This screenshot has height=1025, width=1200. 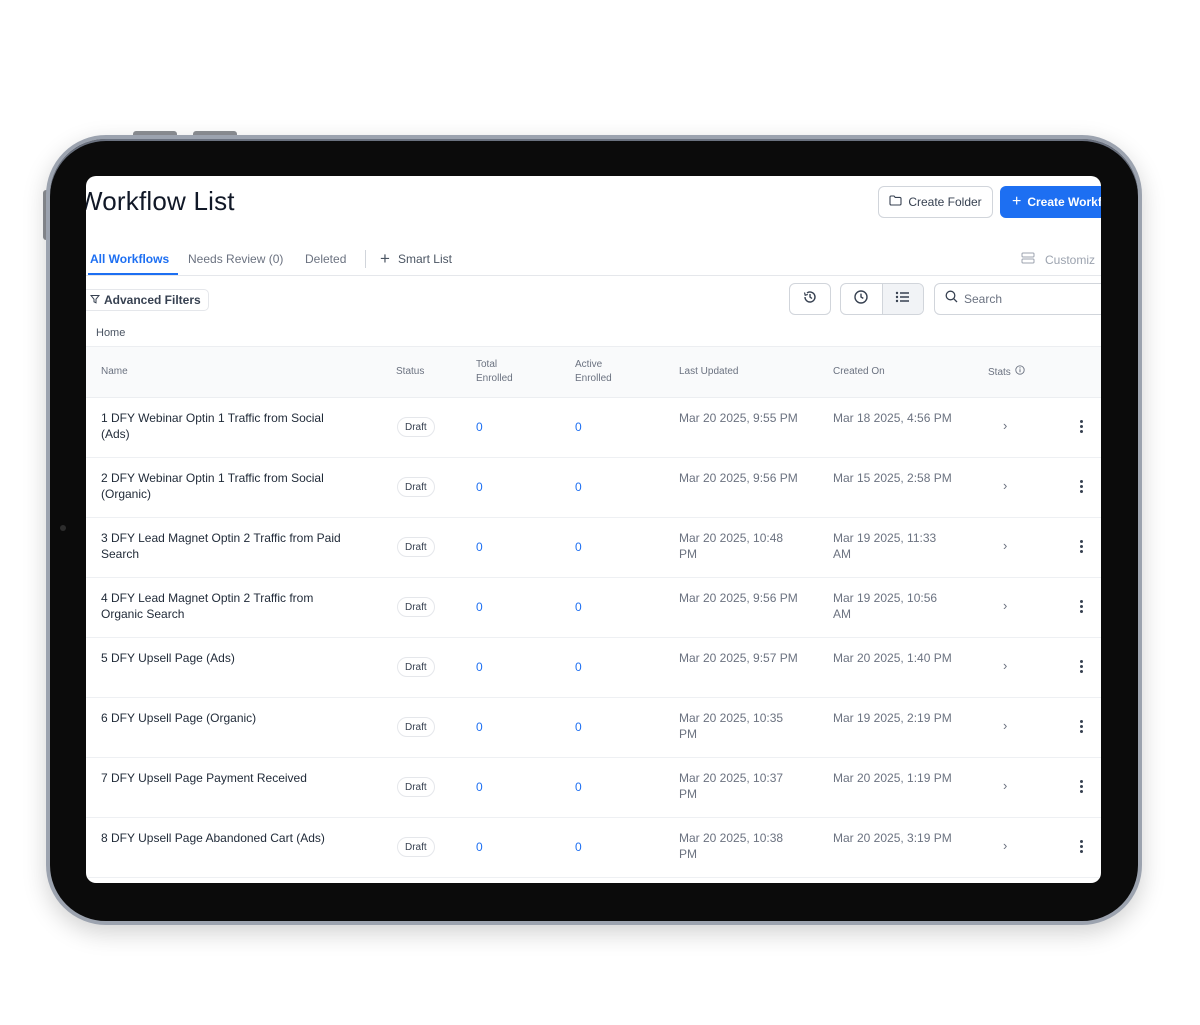 What do you see at coordinates (892, 418) in the screenshot?
I see `created-on-value: Mar 18 2025, 4:56 PM` at bounding box center [892, 418].